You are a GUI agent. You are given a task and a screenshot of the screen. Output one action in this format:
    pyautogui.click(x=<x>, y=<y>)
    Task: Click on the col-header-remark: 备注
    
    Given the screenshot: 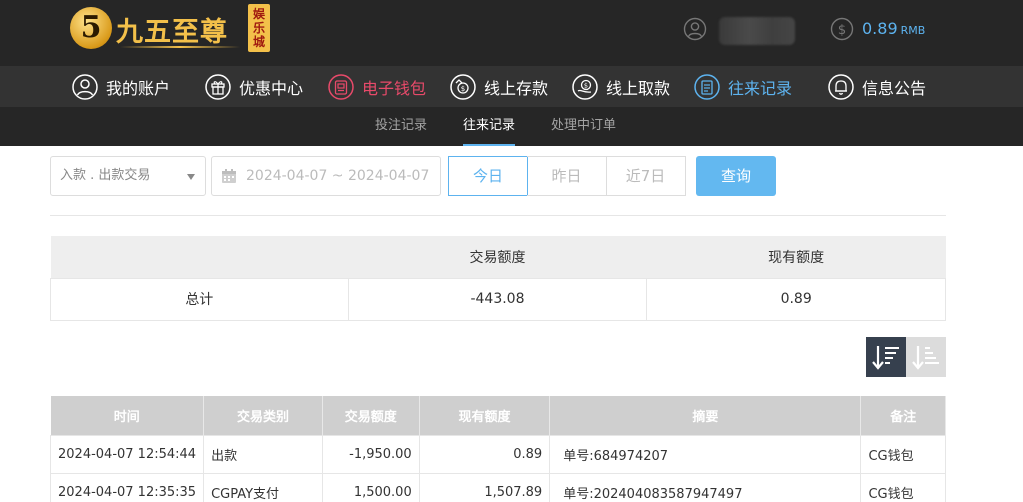 What is the action you would take?
    pyautogui.click(x=903, y=415)
    